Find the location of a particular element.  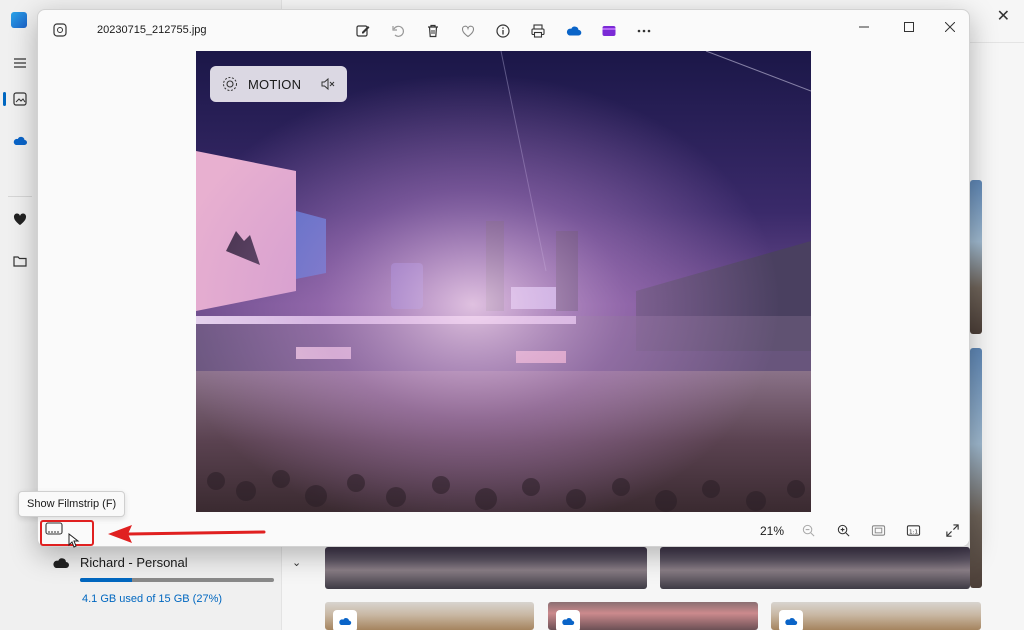

background-close-icon: ✕ is located at coordinates (1003, 16).